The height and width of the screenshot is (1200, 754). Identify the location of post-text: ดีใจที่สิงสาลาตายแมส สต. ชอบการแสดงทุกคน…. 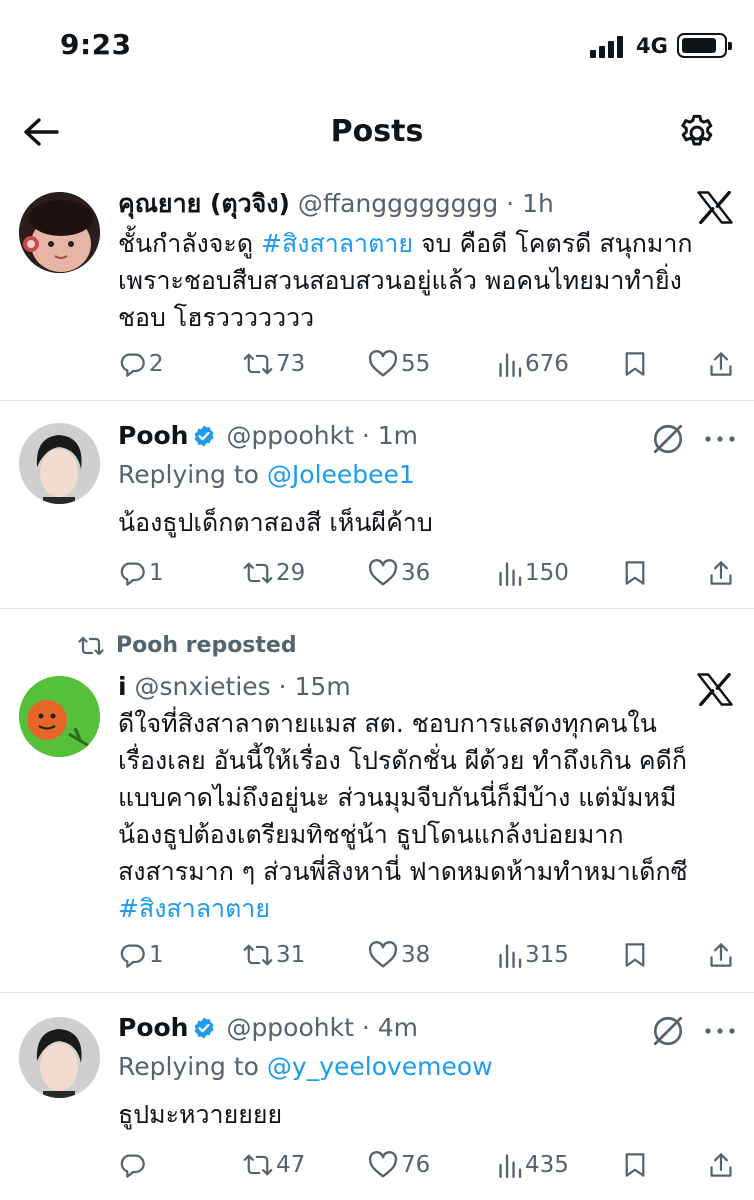
(403, 816).